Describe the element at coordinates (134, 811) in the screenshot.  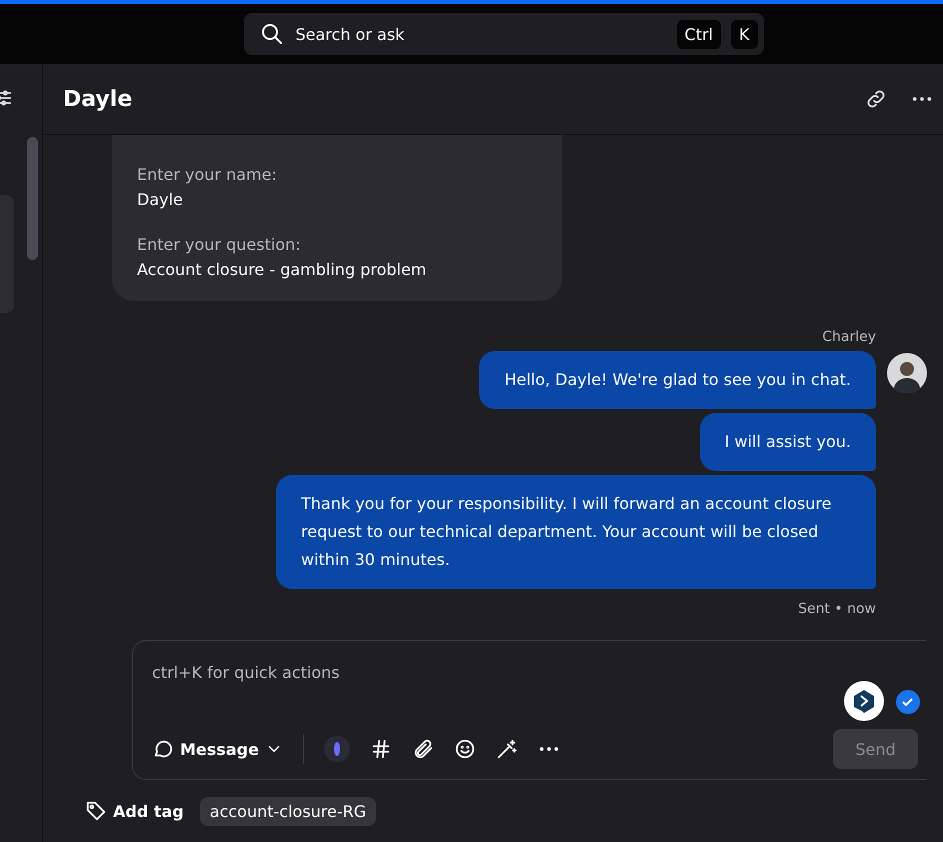
I see `add-tag-button: Add tag` at that location.